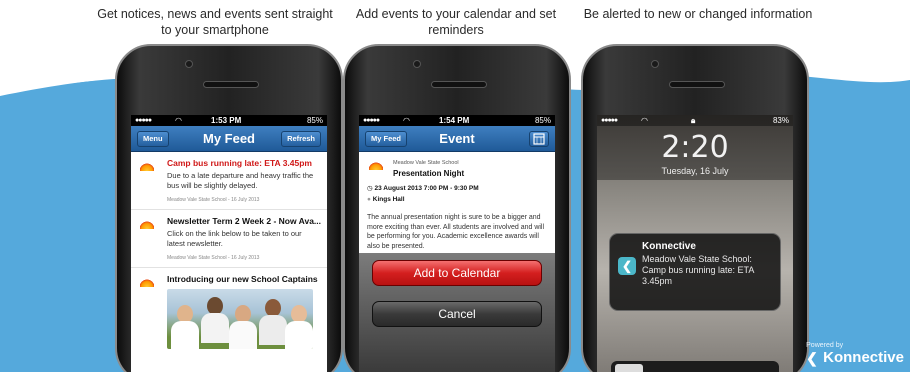 This screenshot has height=372, width=910. What do you see at coordinates (454, 120) in the screenshot?
I see `status-time: 1:54 PM` at bounding box center [454, 120].